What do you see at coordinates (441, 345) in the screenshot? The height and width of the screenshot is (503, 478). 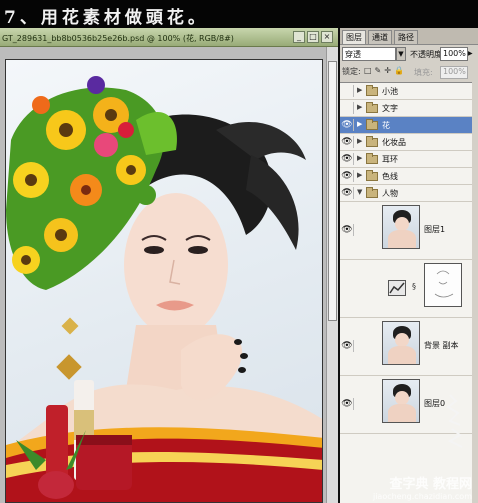 I see `layer-name: 背景 副本` at bounding box center [441, 345].